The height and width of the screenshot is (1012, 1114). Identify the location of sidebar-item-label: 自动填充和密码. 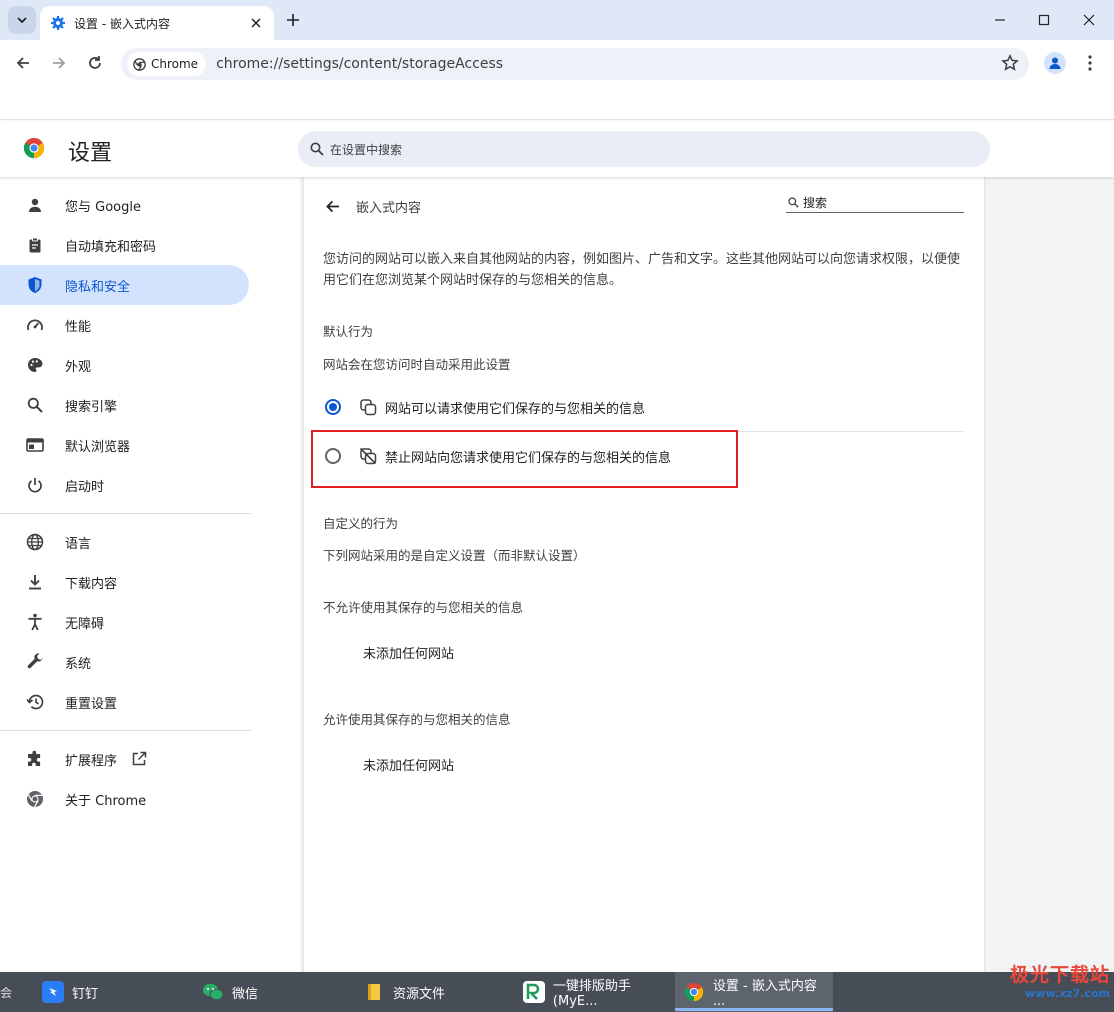
(111, 247).